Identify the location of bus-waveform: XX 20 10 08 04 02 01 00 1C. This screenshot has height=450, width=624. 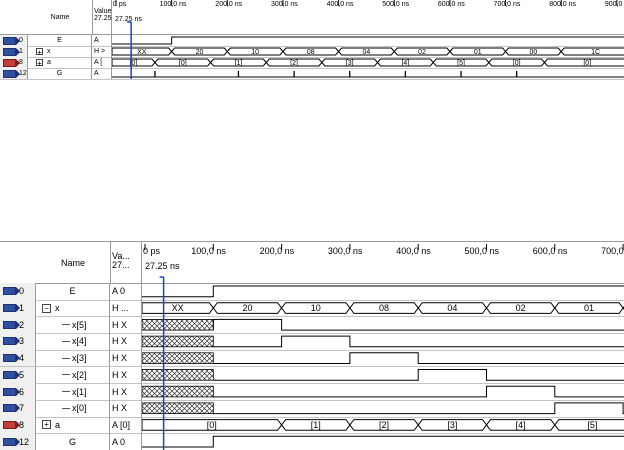
(368, 51).